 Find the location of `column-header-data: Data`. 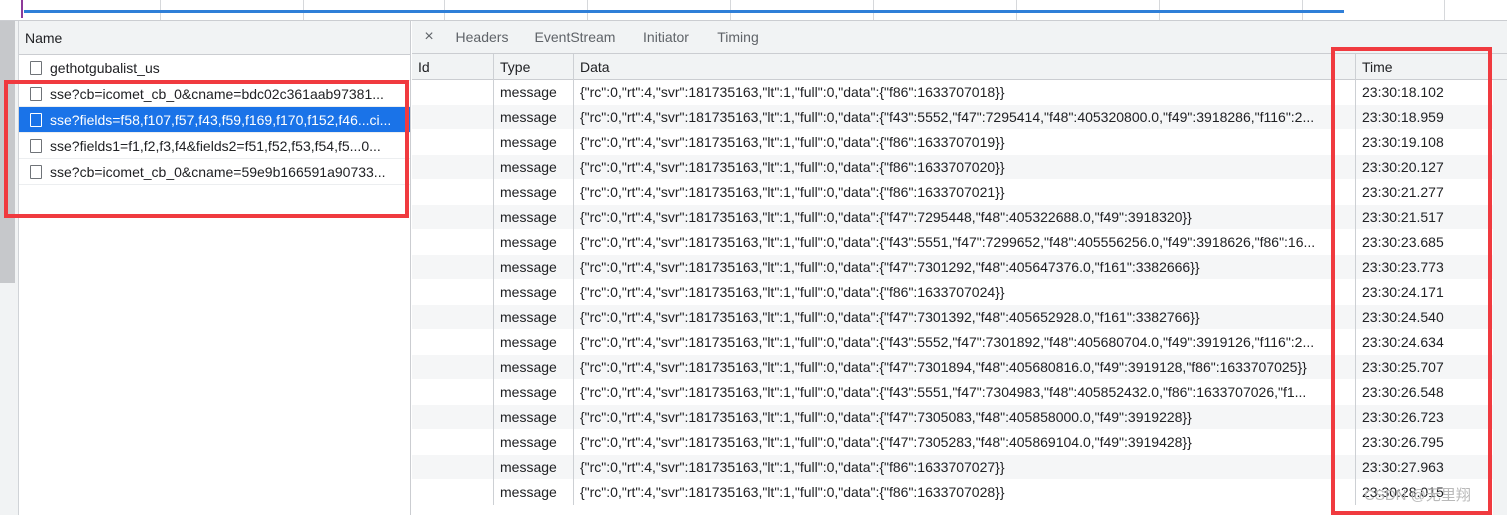

column-header-data: Data is located at coordinates (964, 67).